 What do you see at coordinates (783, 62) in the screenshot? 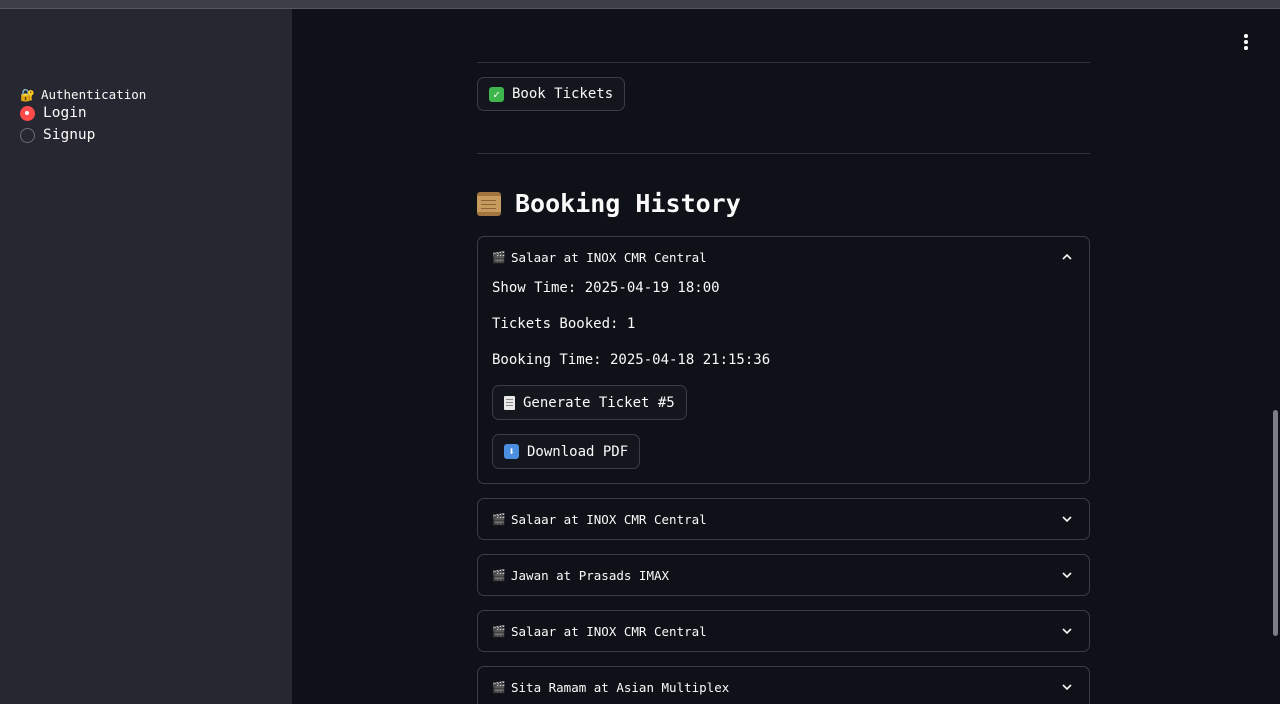
I see `divider-top` at bounding box center [783, 62].